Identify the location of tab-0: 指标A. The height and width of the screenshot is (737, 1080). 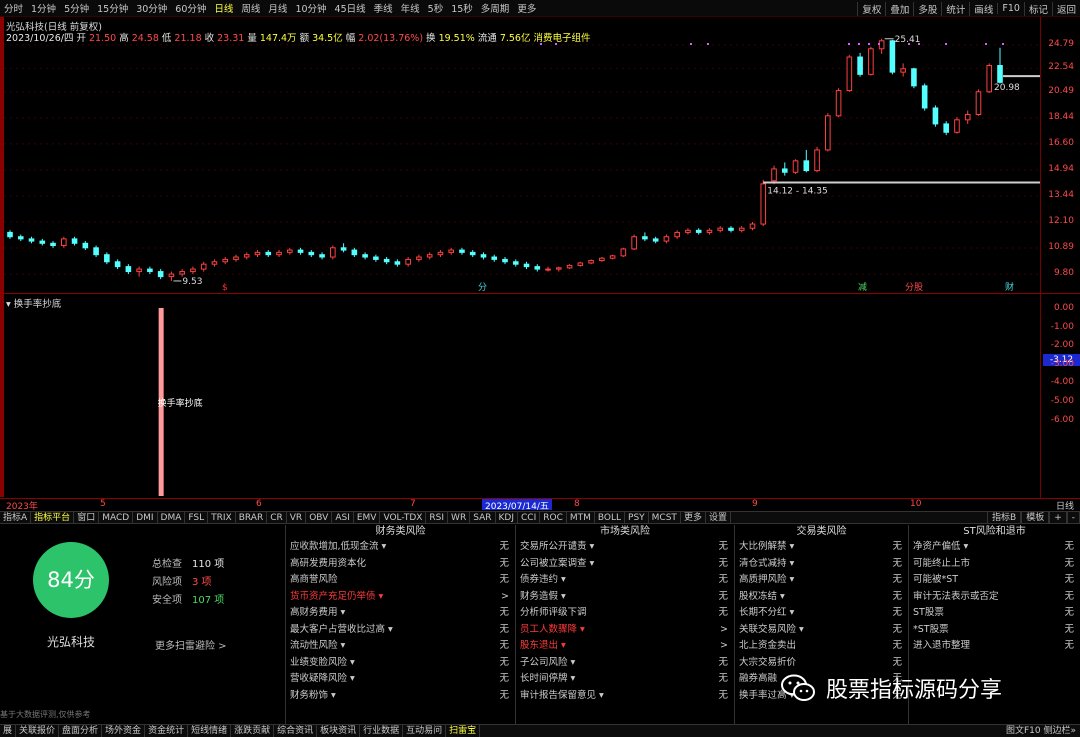
(16, 517).